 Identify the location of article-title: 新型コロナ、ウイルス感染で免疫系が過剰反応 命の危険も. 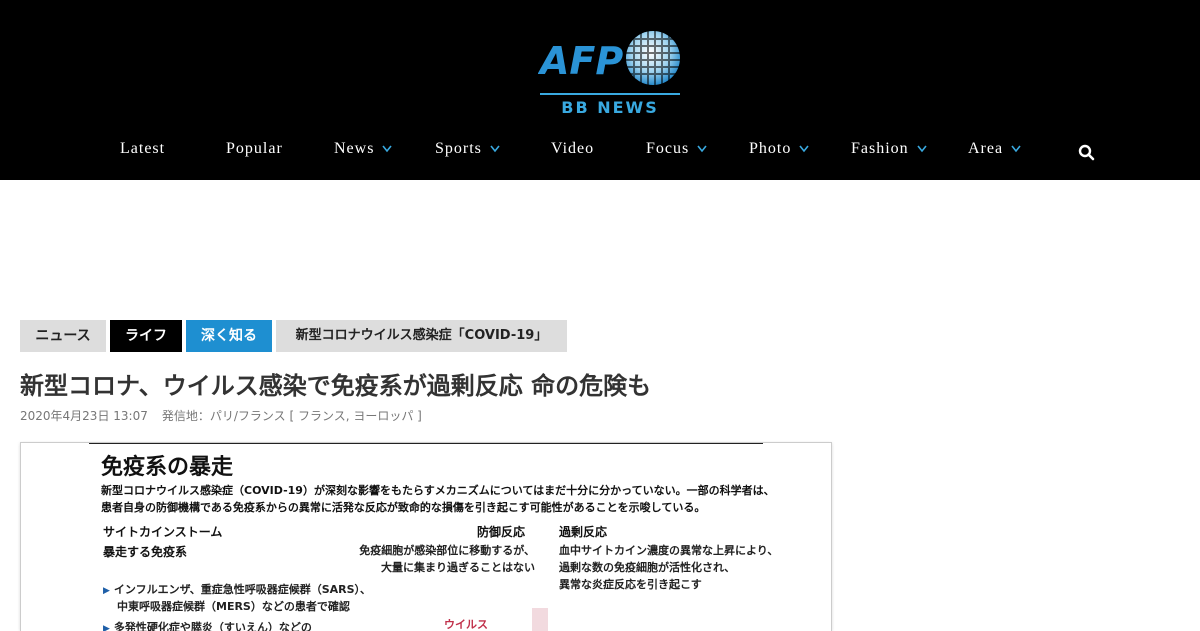
(336, 386).